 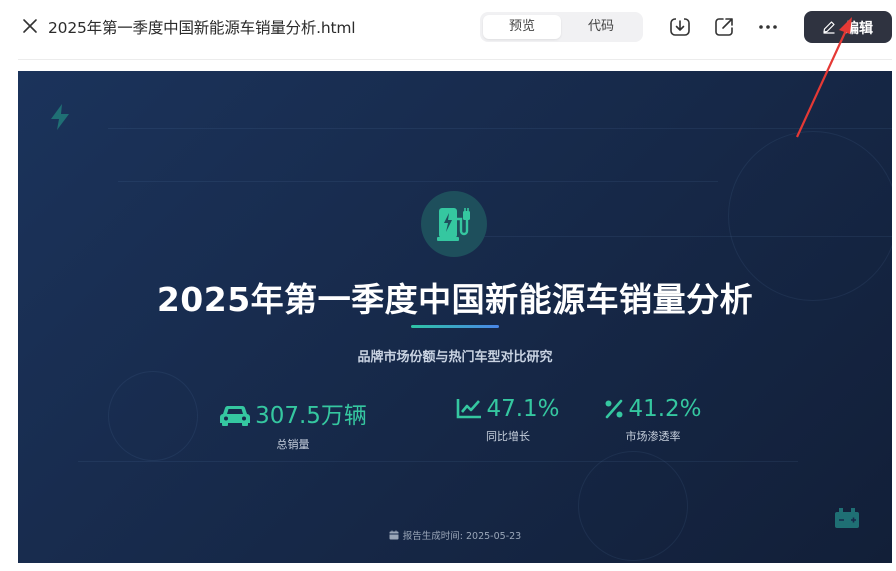 What do you see at coordinates (859, 29) in the screenshot?
I see `edit-button-label: 编辑` at bounding box center [859, 29].